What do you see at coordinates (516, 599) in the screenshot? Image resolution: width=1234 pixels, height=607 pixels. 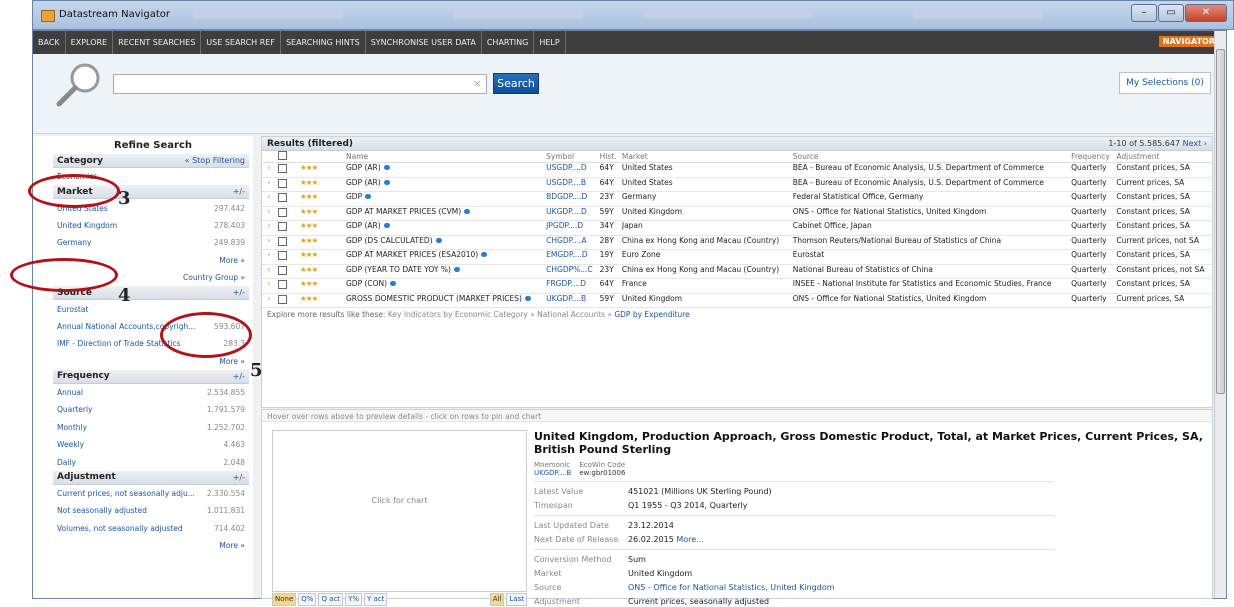 I see `range-last-button: Last` at bounding box center [516, 599].